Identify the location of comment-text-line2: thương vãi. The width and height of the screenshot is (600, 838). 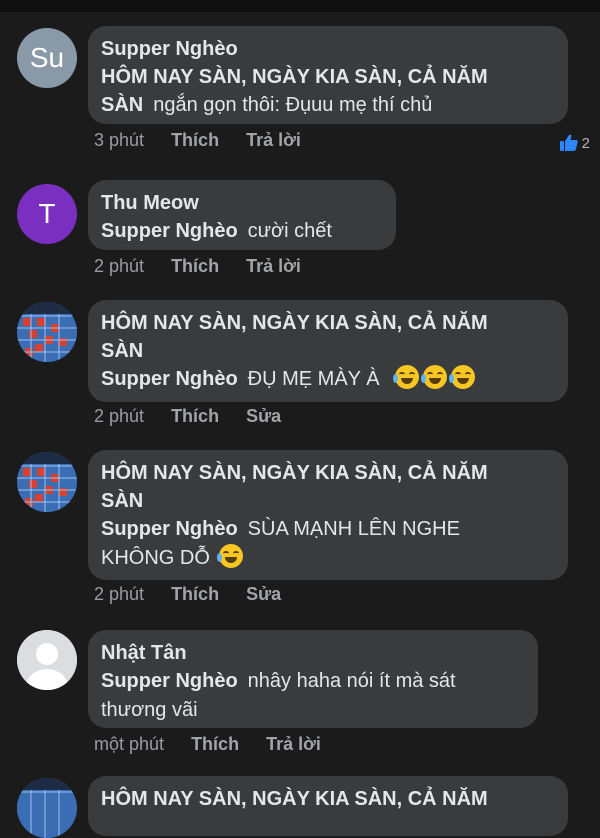
(149, 710).